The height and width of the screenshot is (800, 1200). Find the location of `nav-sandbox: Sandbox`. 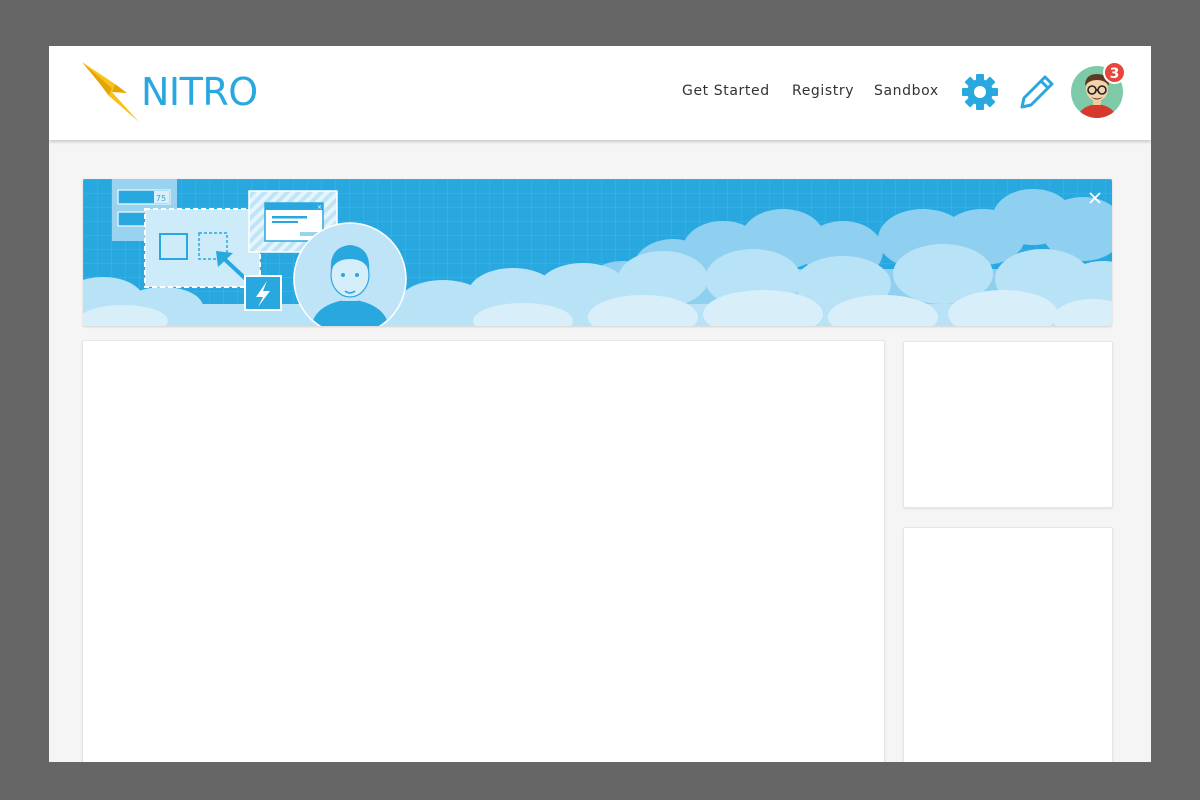

nav-sandbox: Sandbox is located at coordinates (906, 91).